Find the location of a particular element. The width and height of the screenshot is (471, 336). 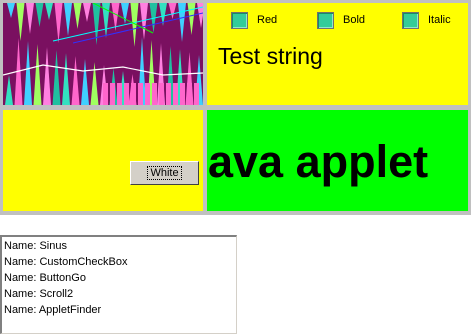

sinus-applet is located at coordinates (103, 54).